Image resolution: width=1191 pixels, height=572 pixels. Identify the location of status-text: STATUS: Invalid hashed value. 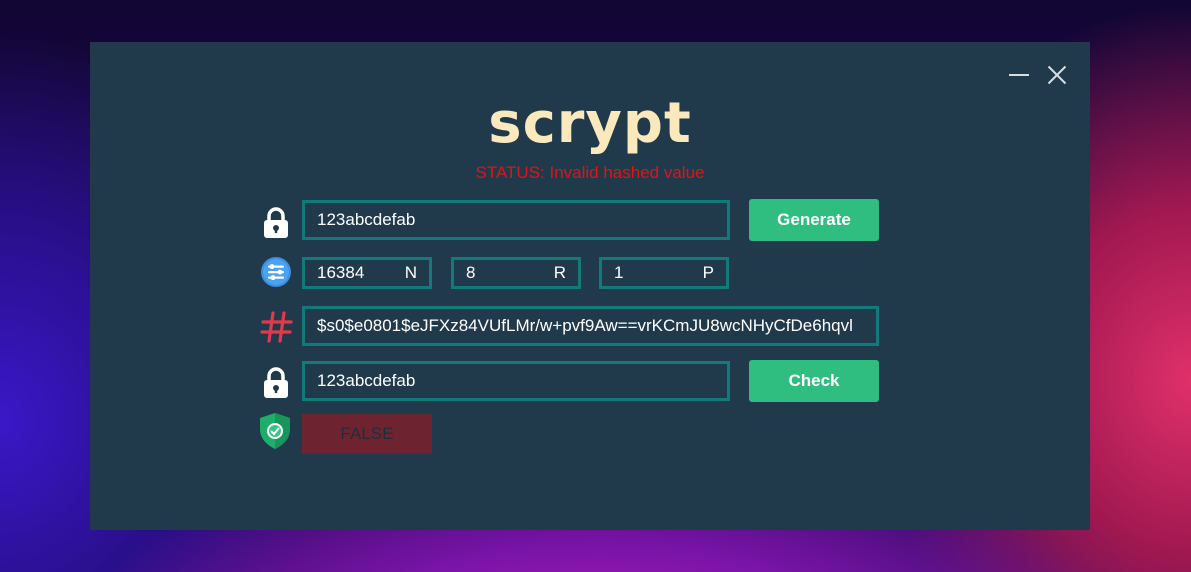
(590, 172).